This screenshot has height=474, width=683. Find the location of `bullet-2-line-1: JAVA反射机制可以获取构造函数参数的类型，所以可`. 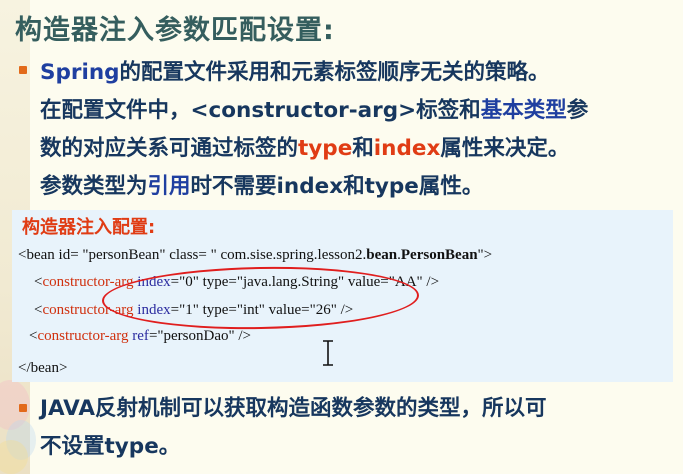

bullet-2-line-1: JAVA反射机制可以获取构造函数参数的类型，所以可 is located at coordinates (293, 408).